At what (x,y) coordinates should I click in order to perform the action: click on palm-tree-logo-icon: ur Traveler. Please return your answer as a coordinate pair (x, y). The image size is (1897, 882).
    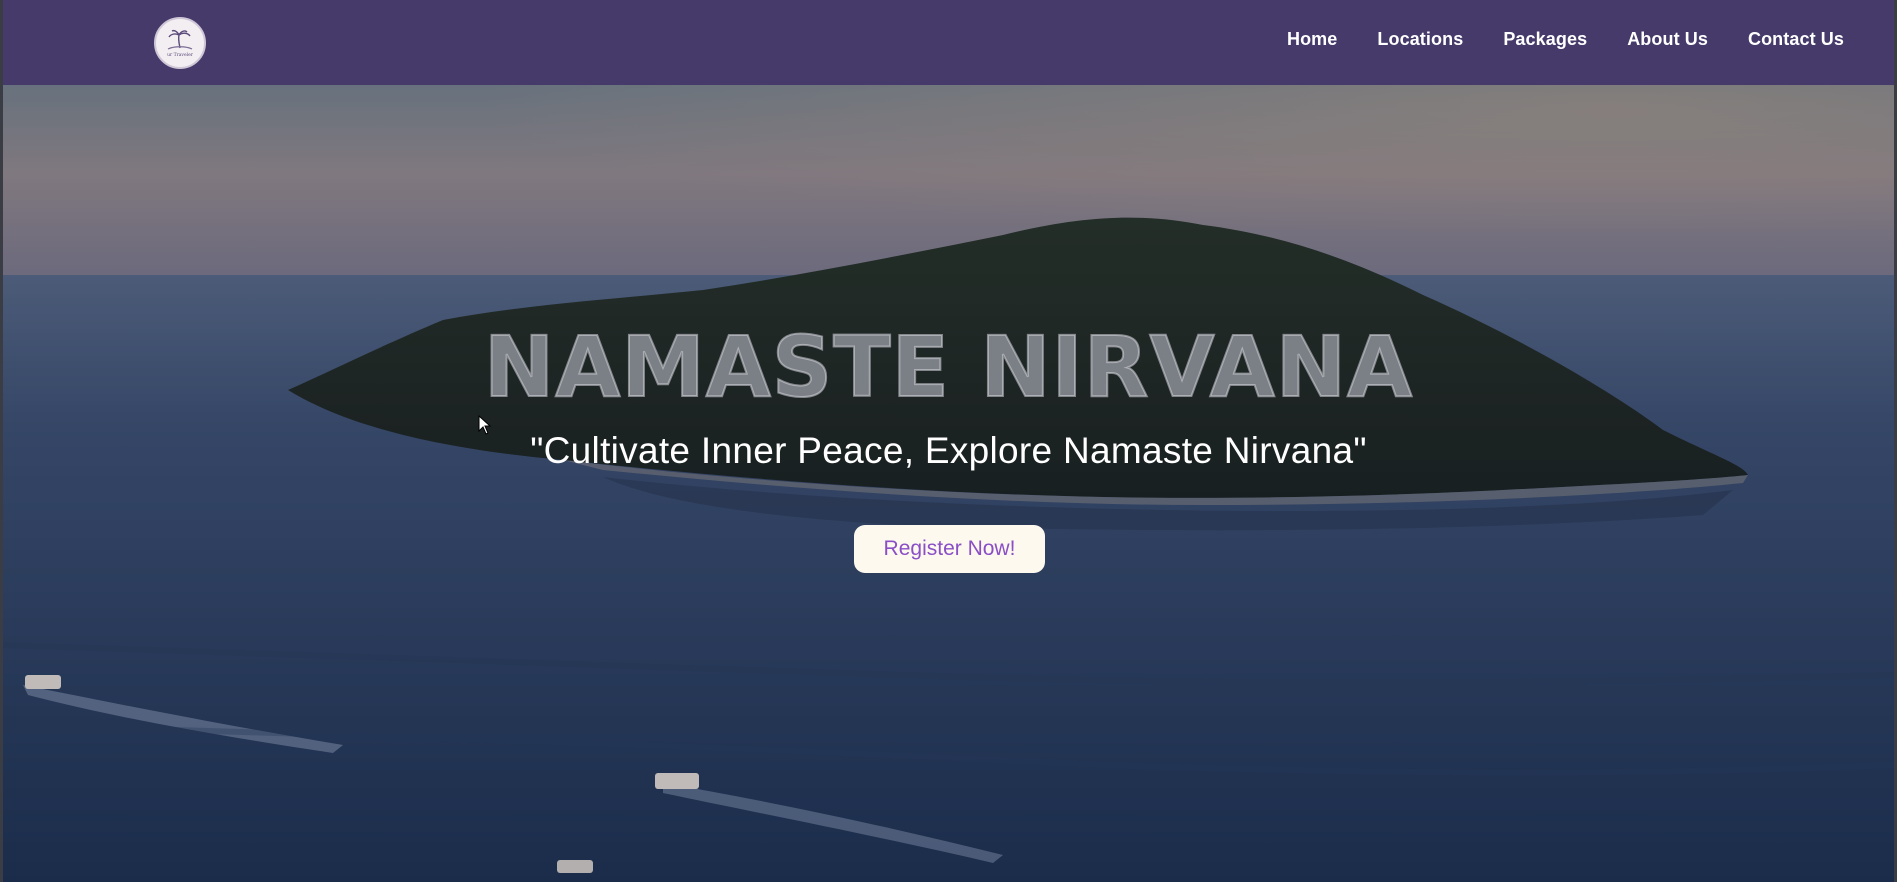
    Looking at the image, I should click on (180, 43).